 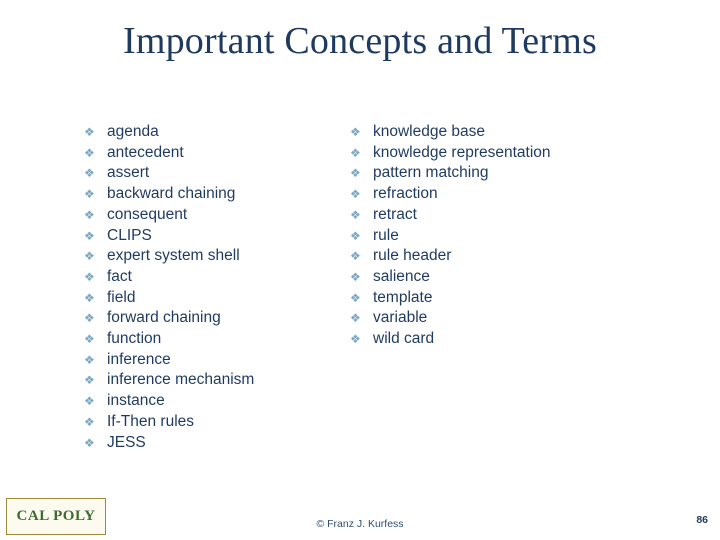 What do you see at coordinates (207, 277) in the screenshot?
I see `list-item: ❖ fact` at bounding box center [207, 277].